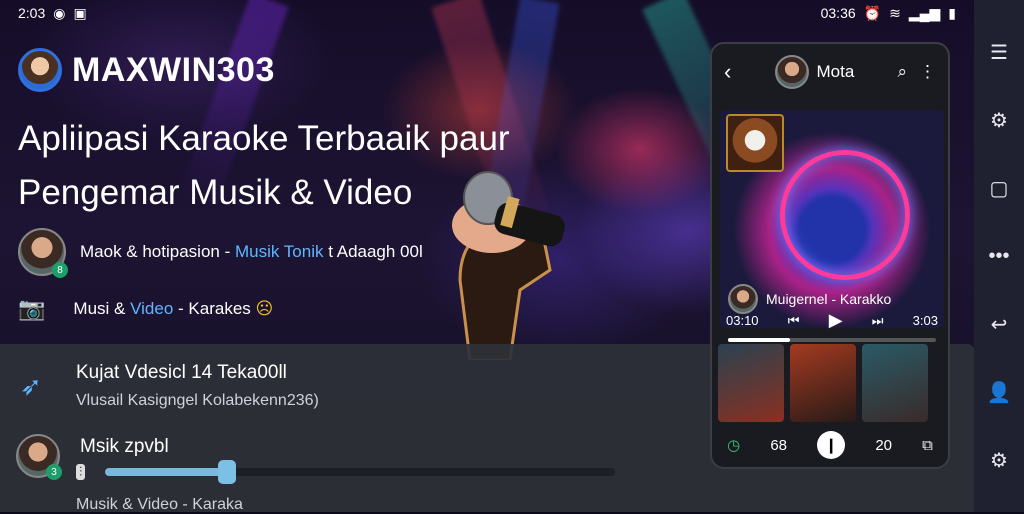  I want to click on side-rail: ☰ ⚙ ▢ ••• ↩ 👤 ⚙, so click(999, 256).